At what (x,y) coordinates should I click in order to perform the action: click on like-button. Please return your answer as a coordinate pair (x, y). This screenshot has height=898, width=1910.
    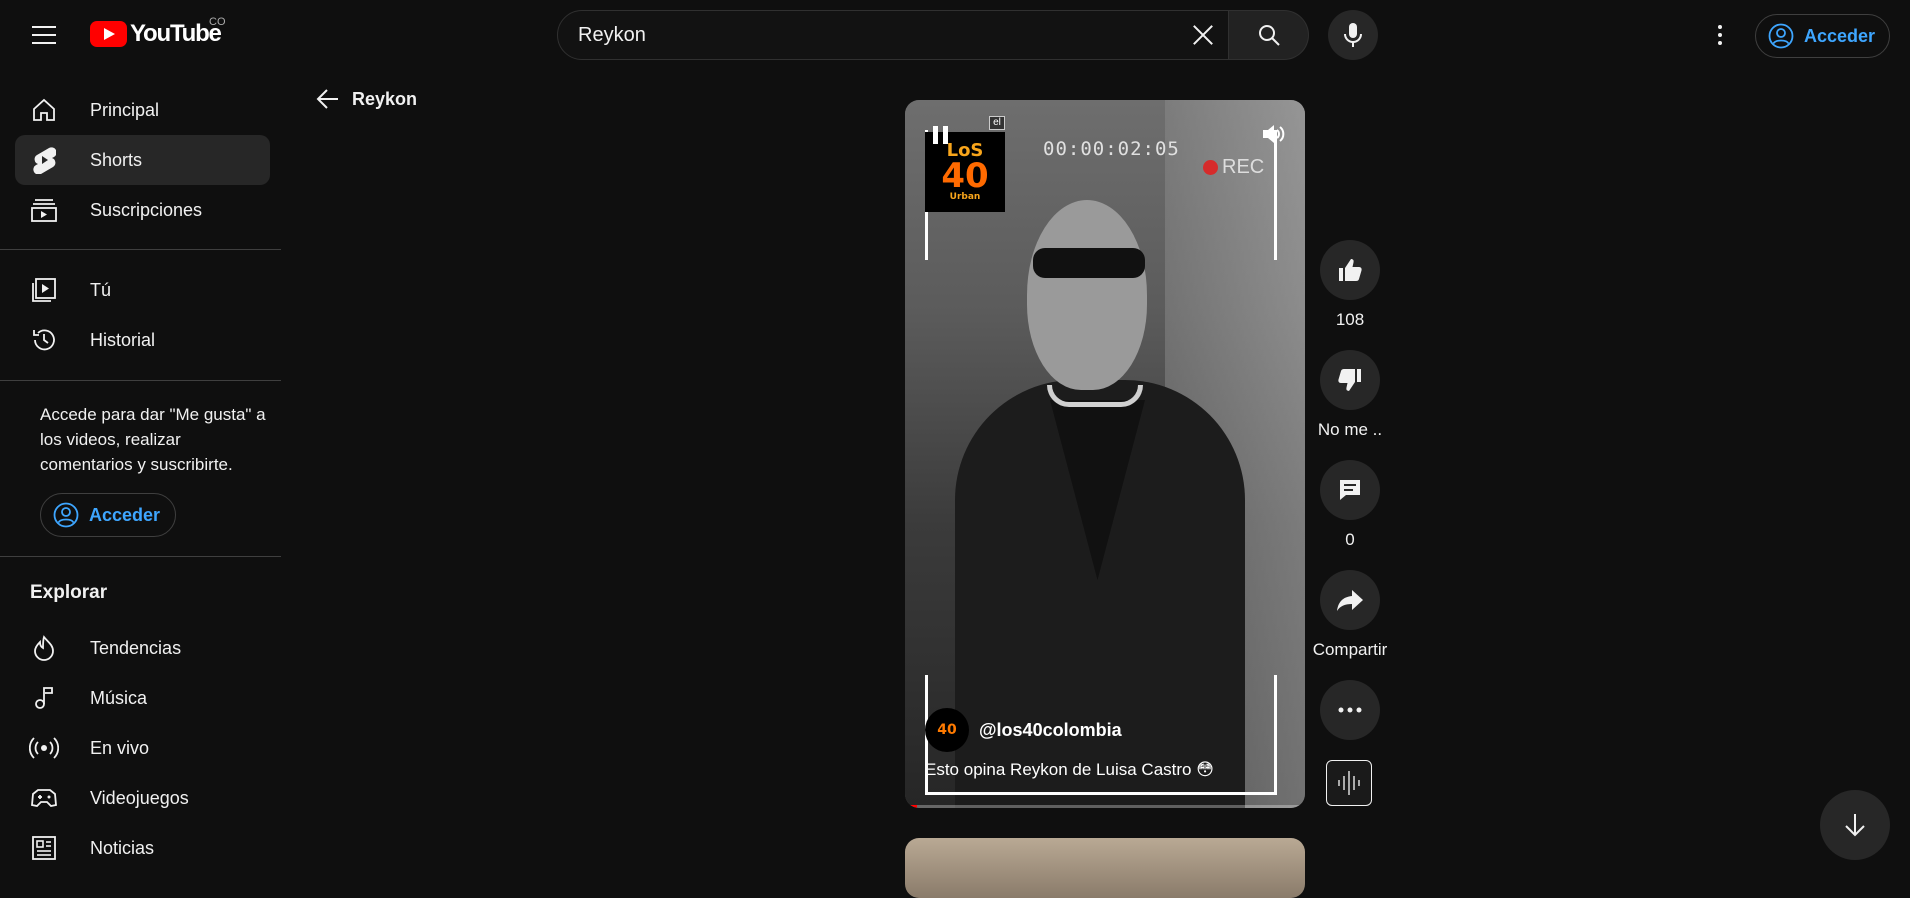
    Looking at the image, I should click on (1350, 270).